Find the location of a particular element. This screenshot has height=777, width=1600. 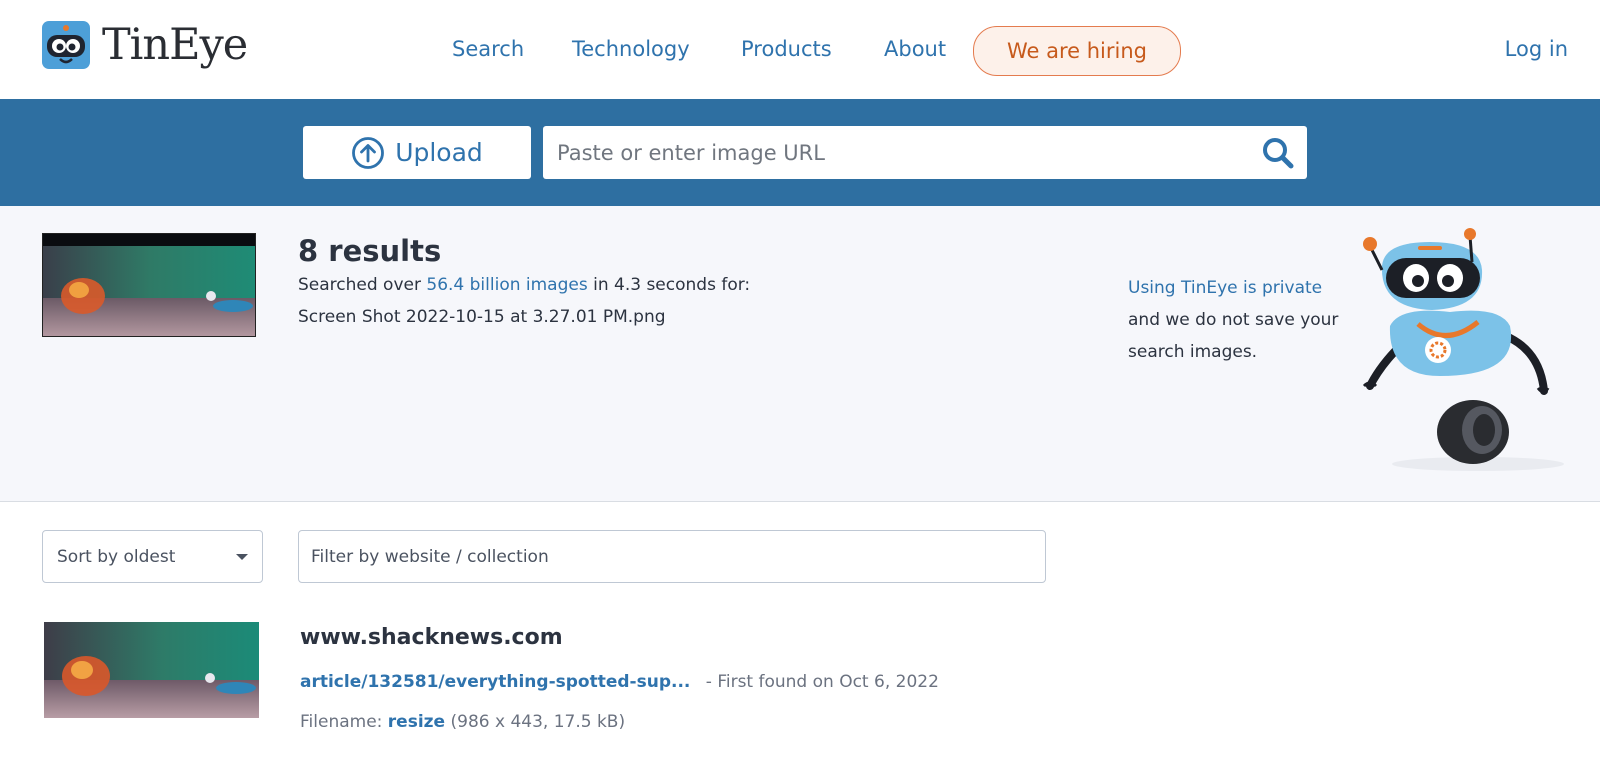

sort-value: Sort by oldest is located at coordinates (116, 556).